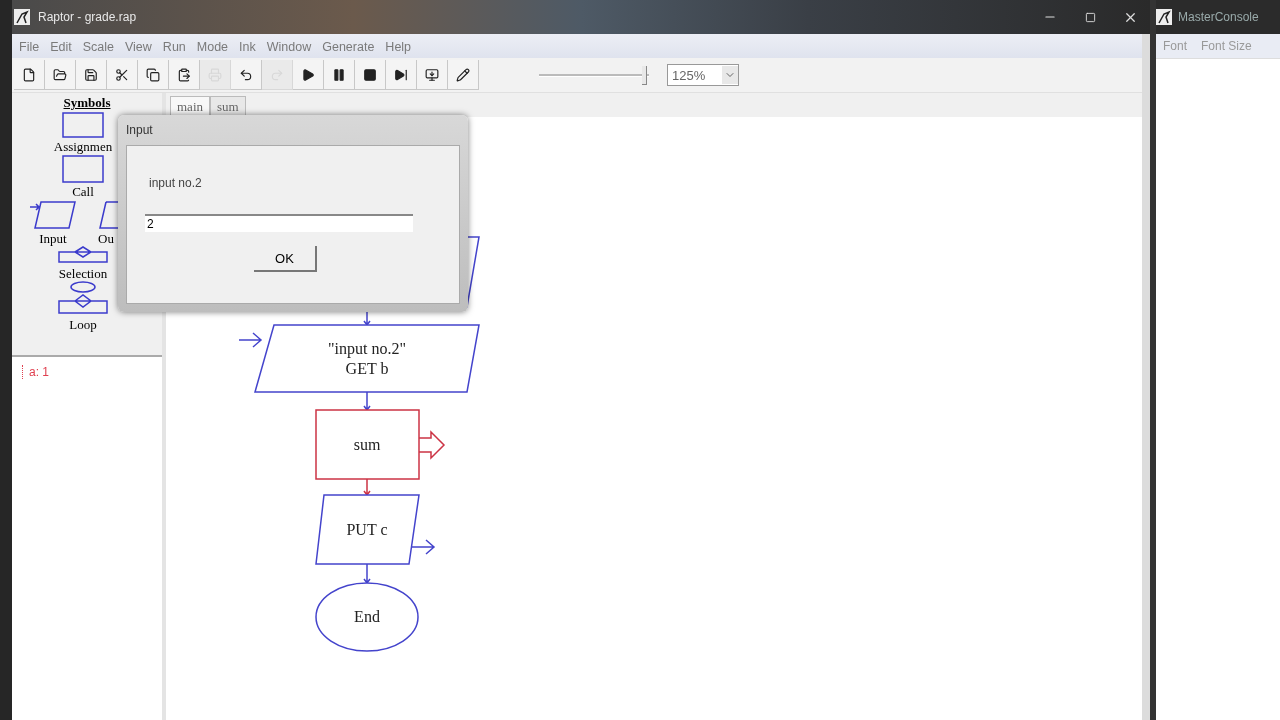 The height and width of the screenshot is (720, 1280). What do you see at coordinates (190, 106) in the screenshot?
I see `tab: main` at bounding box center [190, 106].